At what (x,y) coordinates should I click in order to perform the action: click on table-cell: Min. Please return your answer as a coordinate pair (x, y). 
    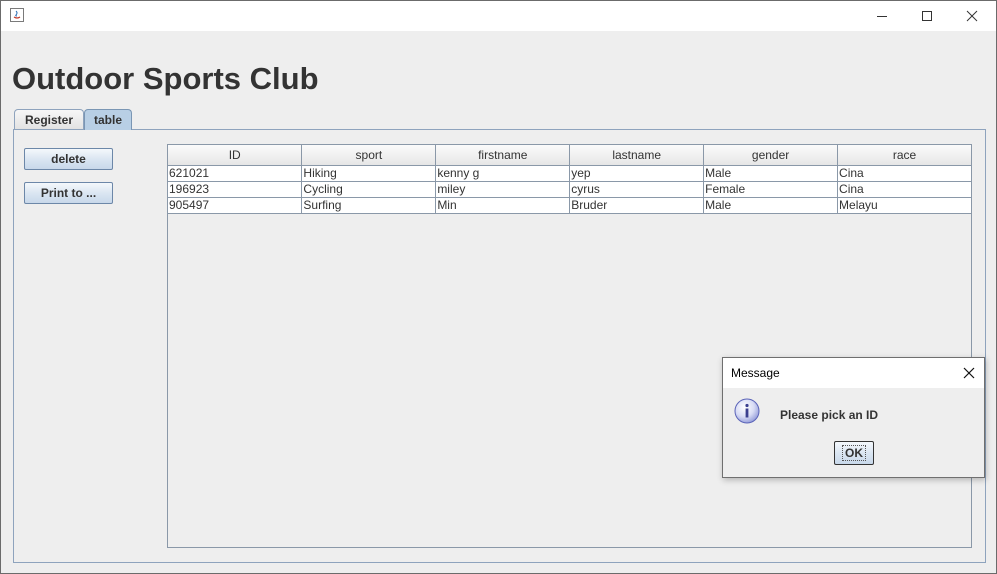
    Looking at the image, I should click on (503, 205).